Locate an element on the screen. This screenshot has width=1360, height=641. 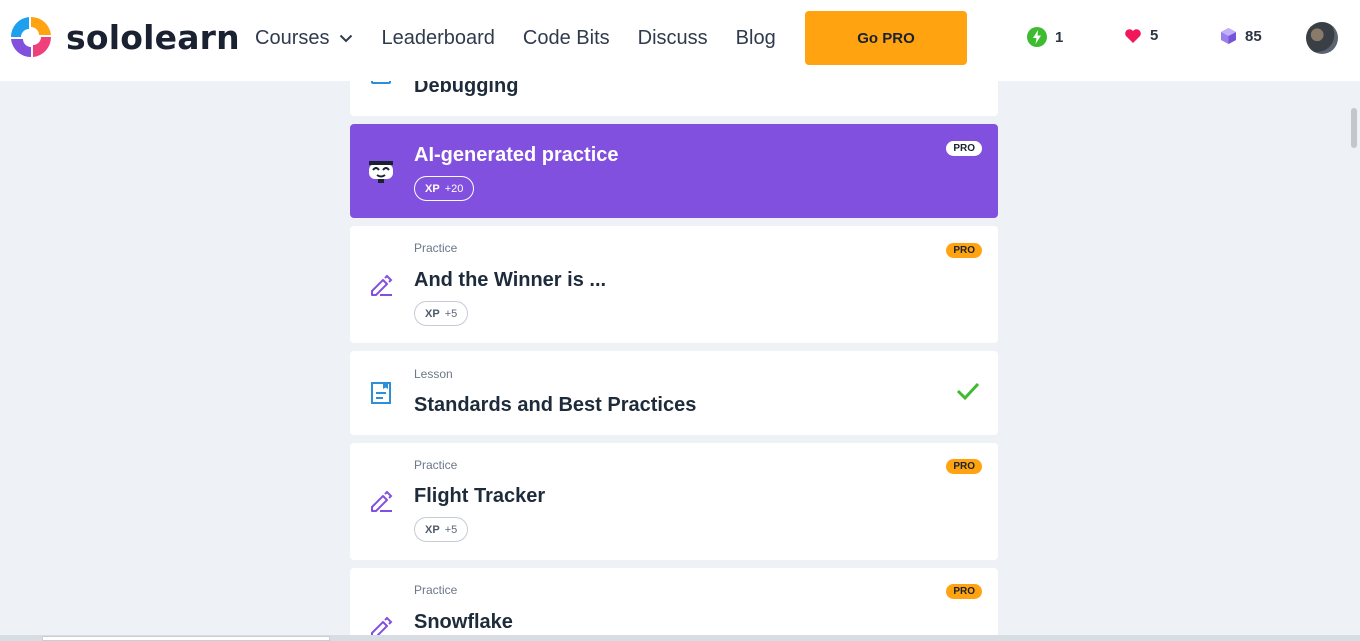
card-title: Snowflake is located at coordinates (463, 622).